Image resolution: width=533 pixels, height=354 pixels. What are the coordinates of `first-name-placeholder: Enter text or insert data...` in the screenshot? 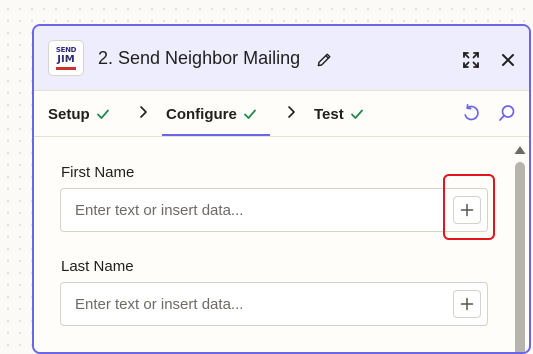 It's located at (159, 210).